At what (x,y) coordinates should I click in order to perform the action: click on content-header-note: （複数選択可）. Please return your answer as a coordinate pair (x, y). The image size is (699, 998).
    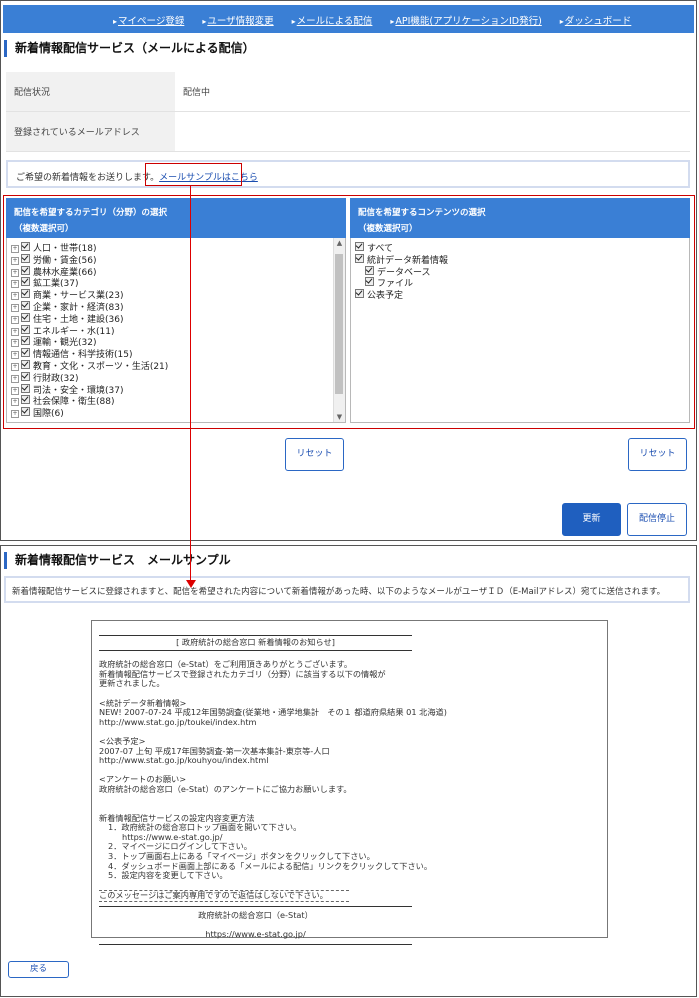
    Looking at the image, I should click on (388, 229).